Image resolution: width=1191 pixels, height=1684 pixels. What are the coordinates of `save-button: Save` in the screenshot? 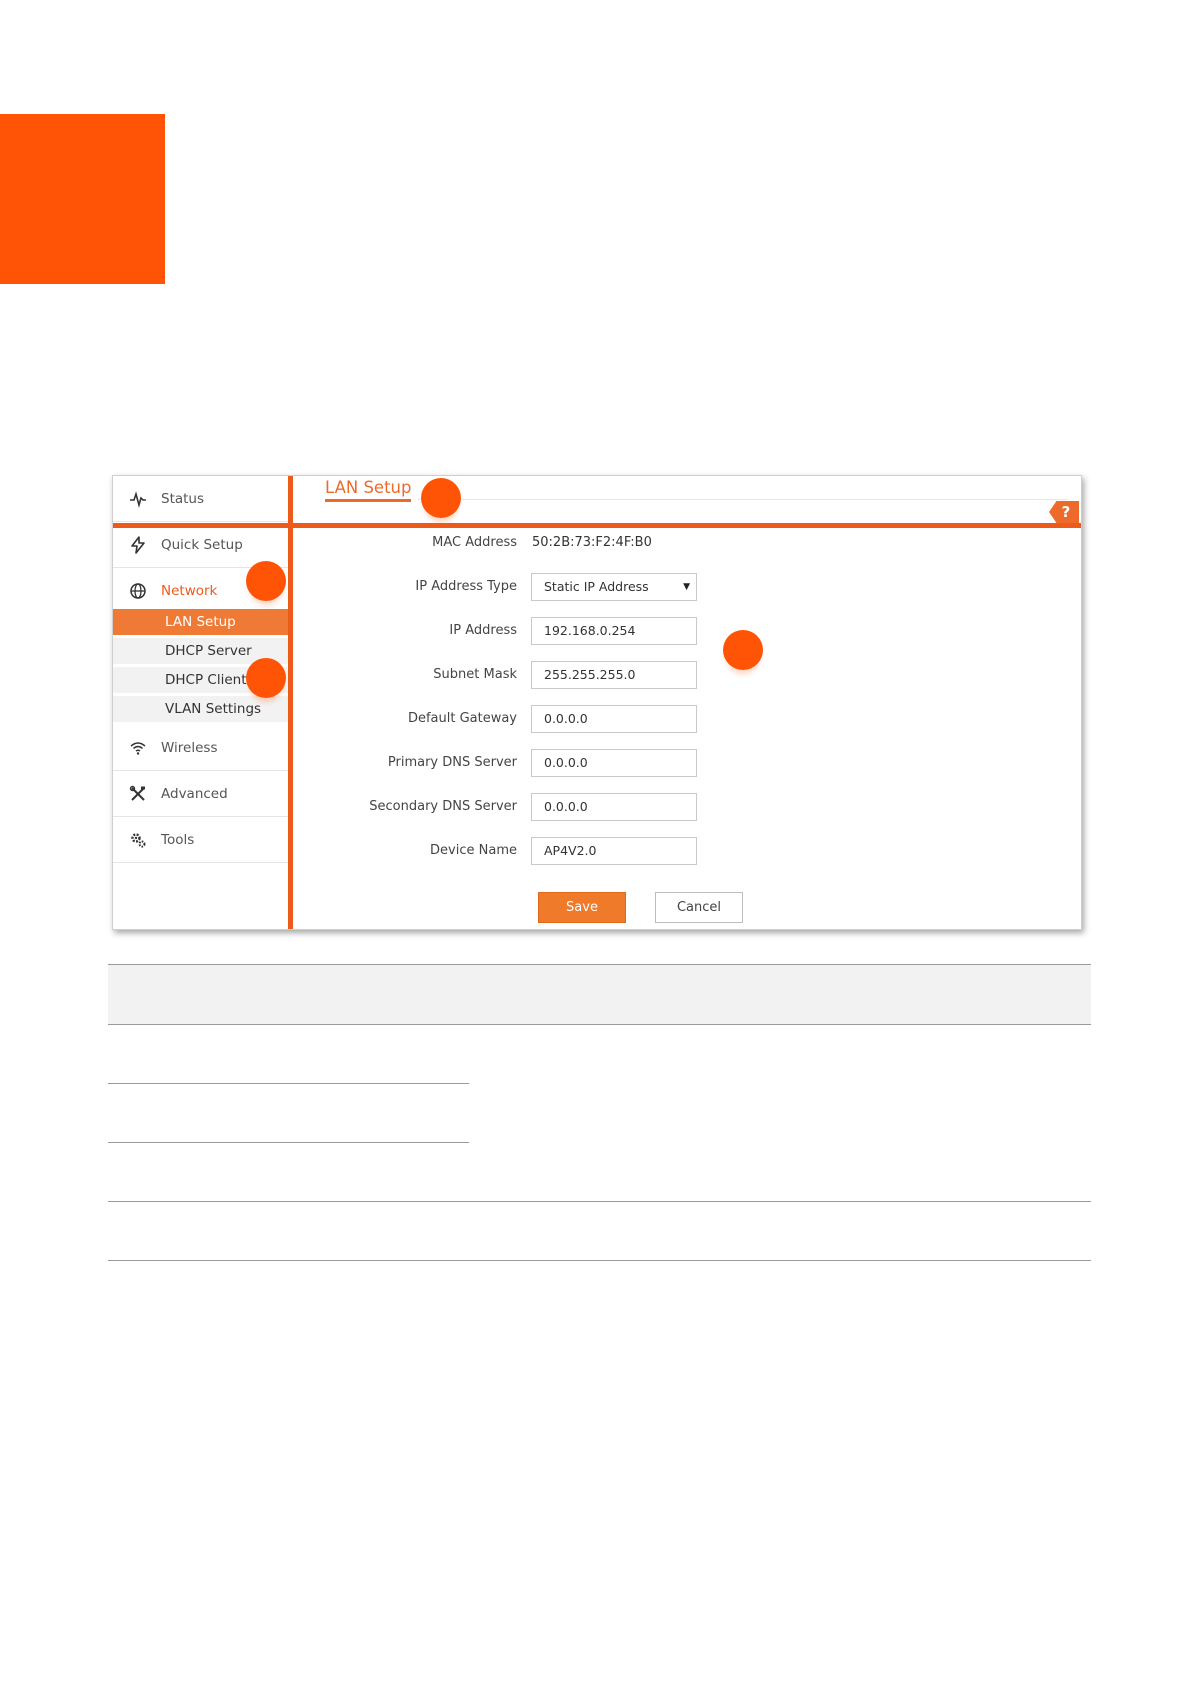 It's located at (582, 907).